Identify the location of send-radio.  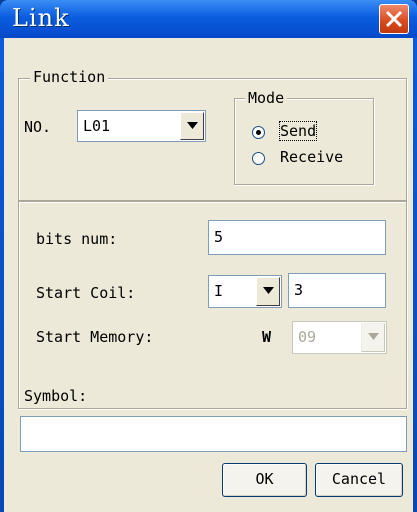
(258, 132).